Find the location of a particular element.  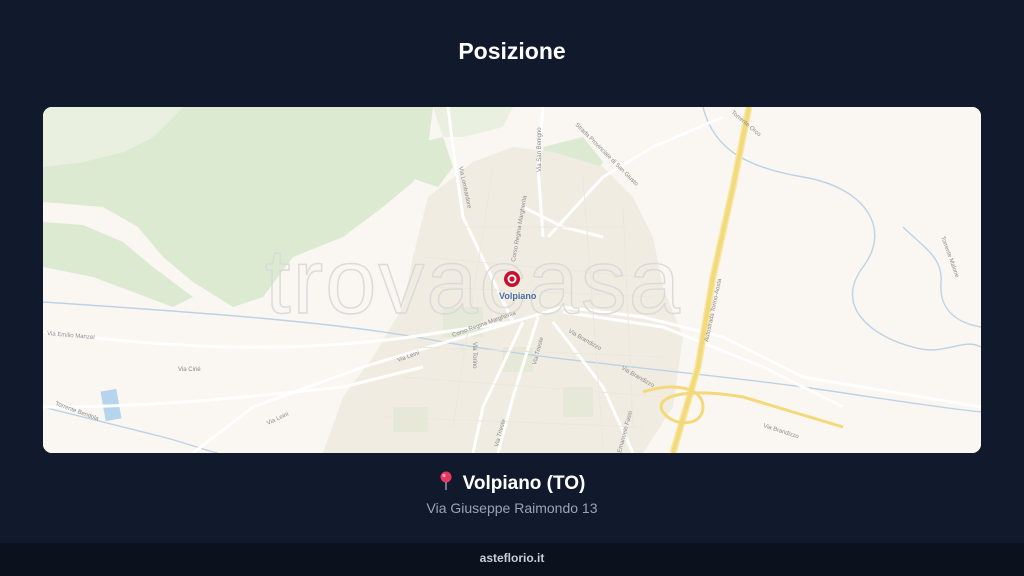

footer: asteflorio.it is located at coordinates (512, 559).